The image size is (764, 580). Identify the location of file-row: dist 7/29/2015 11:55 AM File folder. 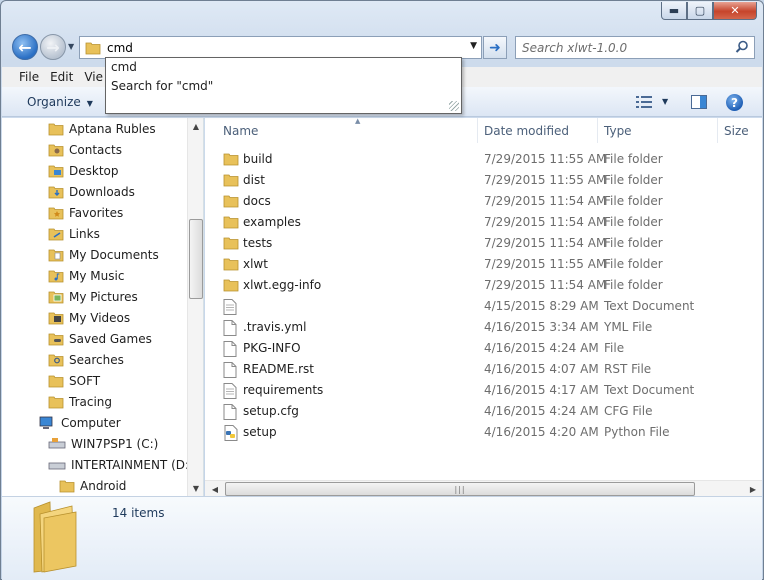
(491, 180).